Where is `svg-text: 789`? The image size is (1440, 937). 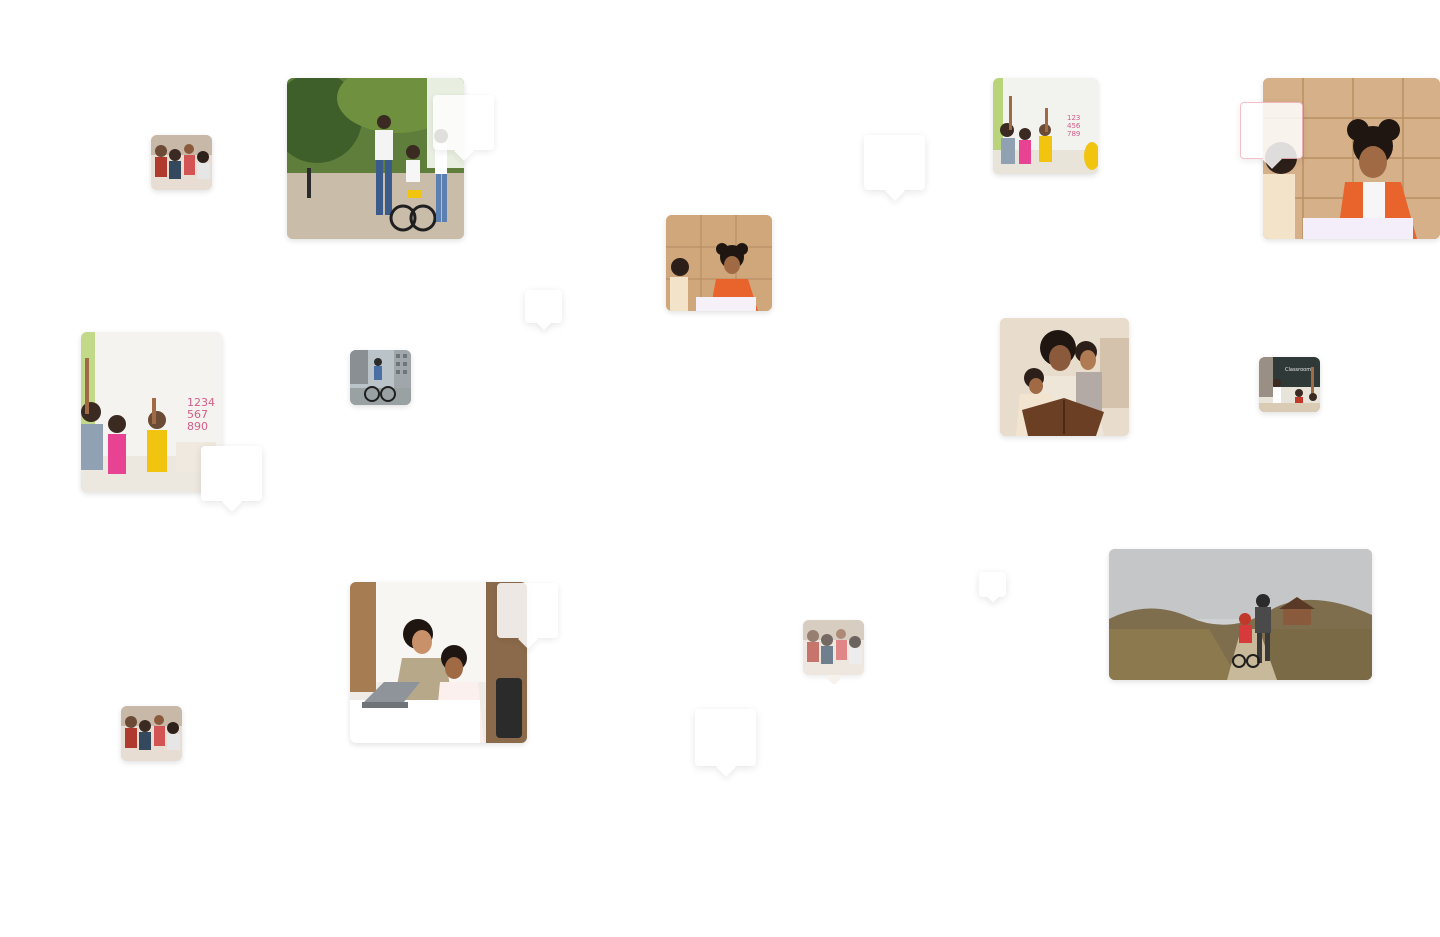 svg-text: 789 is located at coordinates (1073, 134).